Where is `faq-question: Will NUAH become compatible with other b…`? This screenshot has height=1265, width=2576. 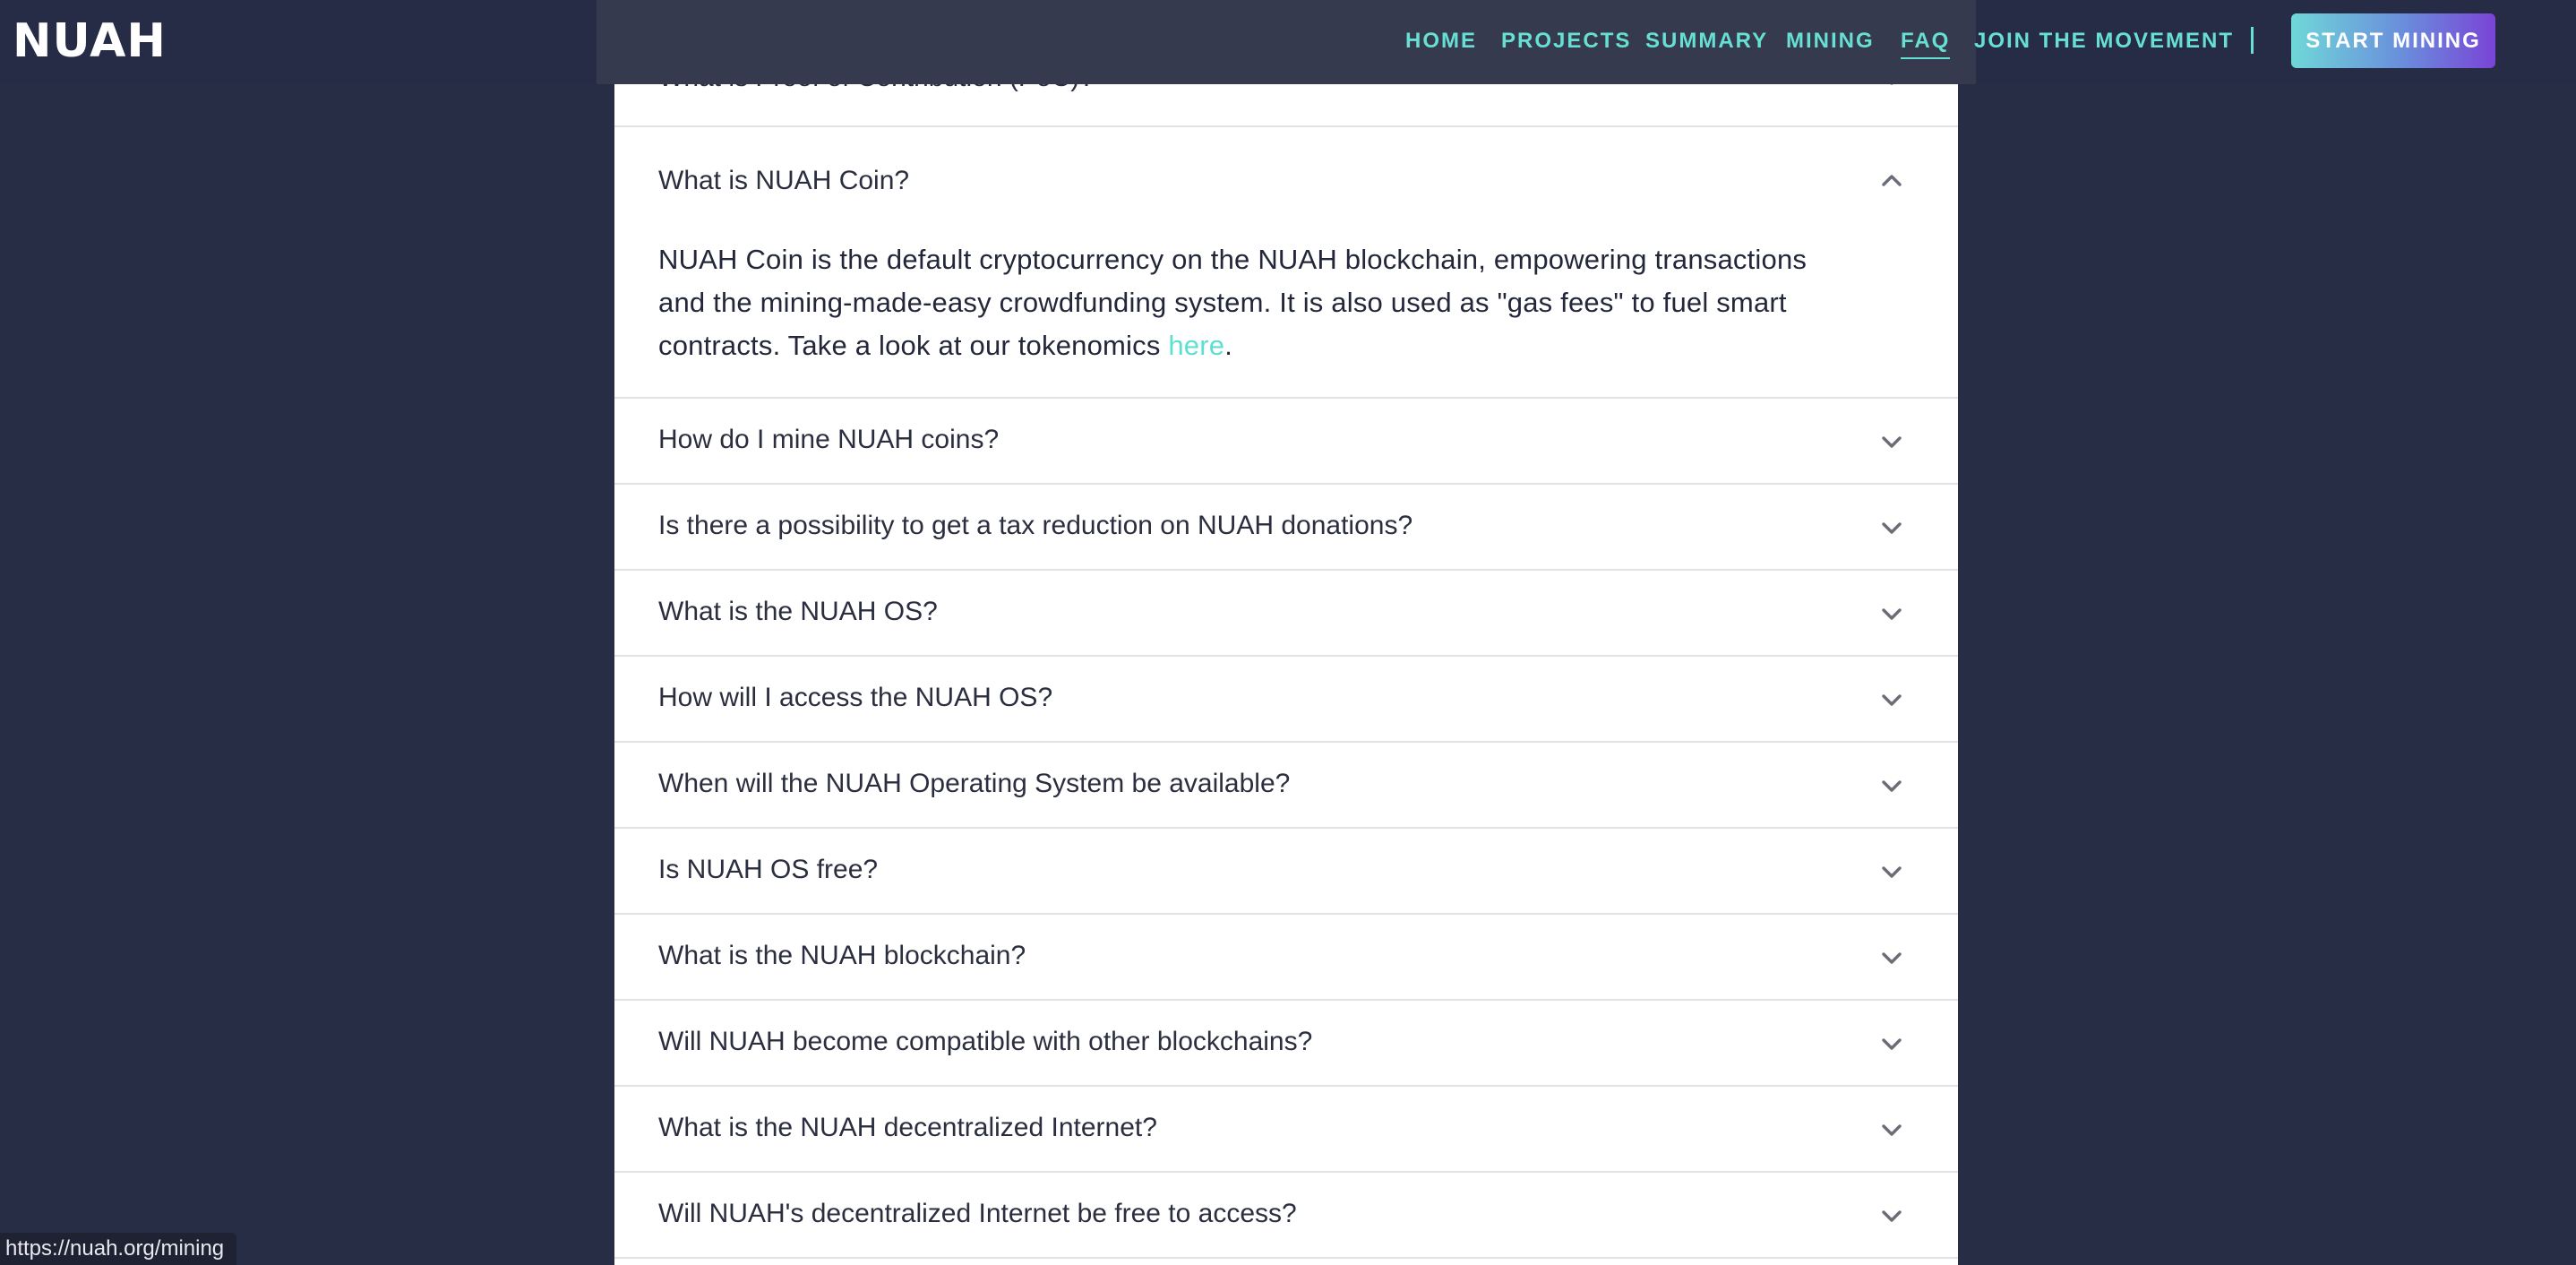 faq-question: Will NUAH become compatible with other b… is located at coordinates (985, 1041).